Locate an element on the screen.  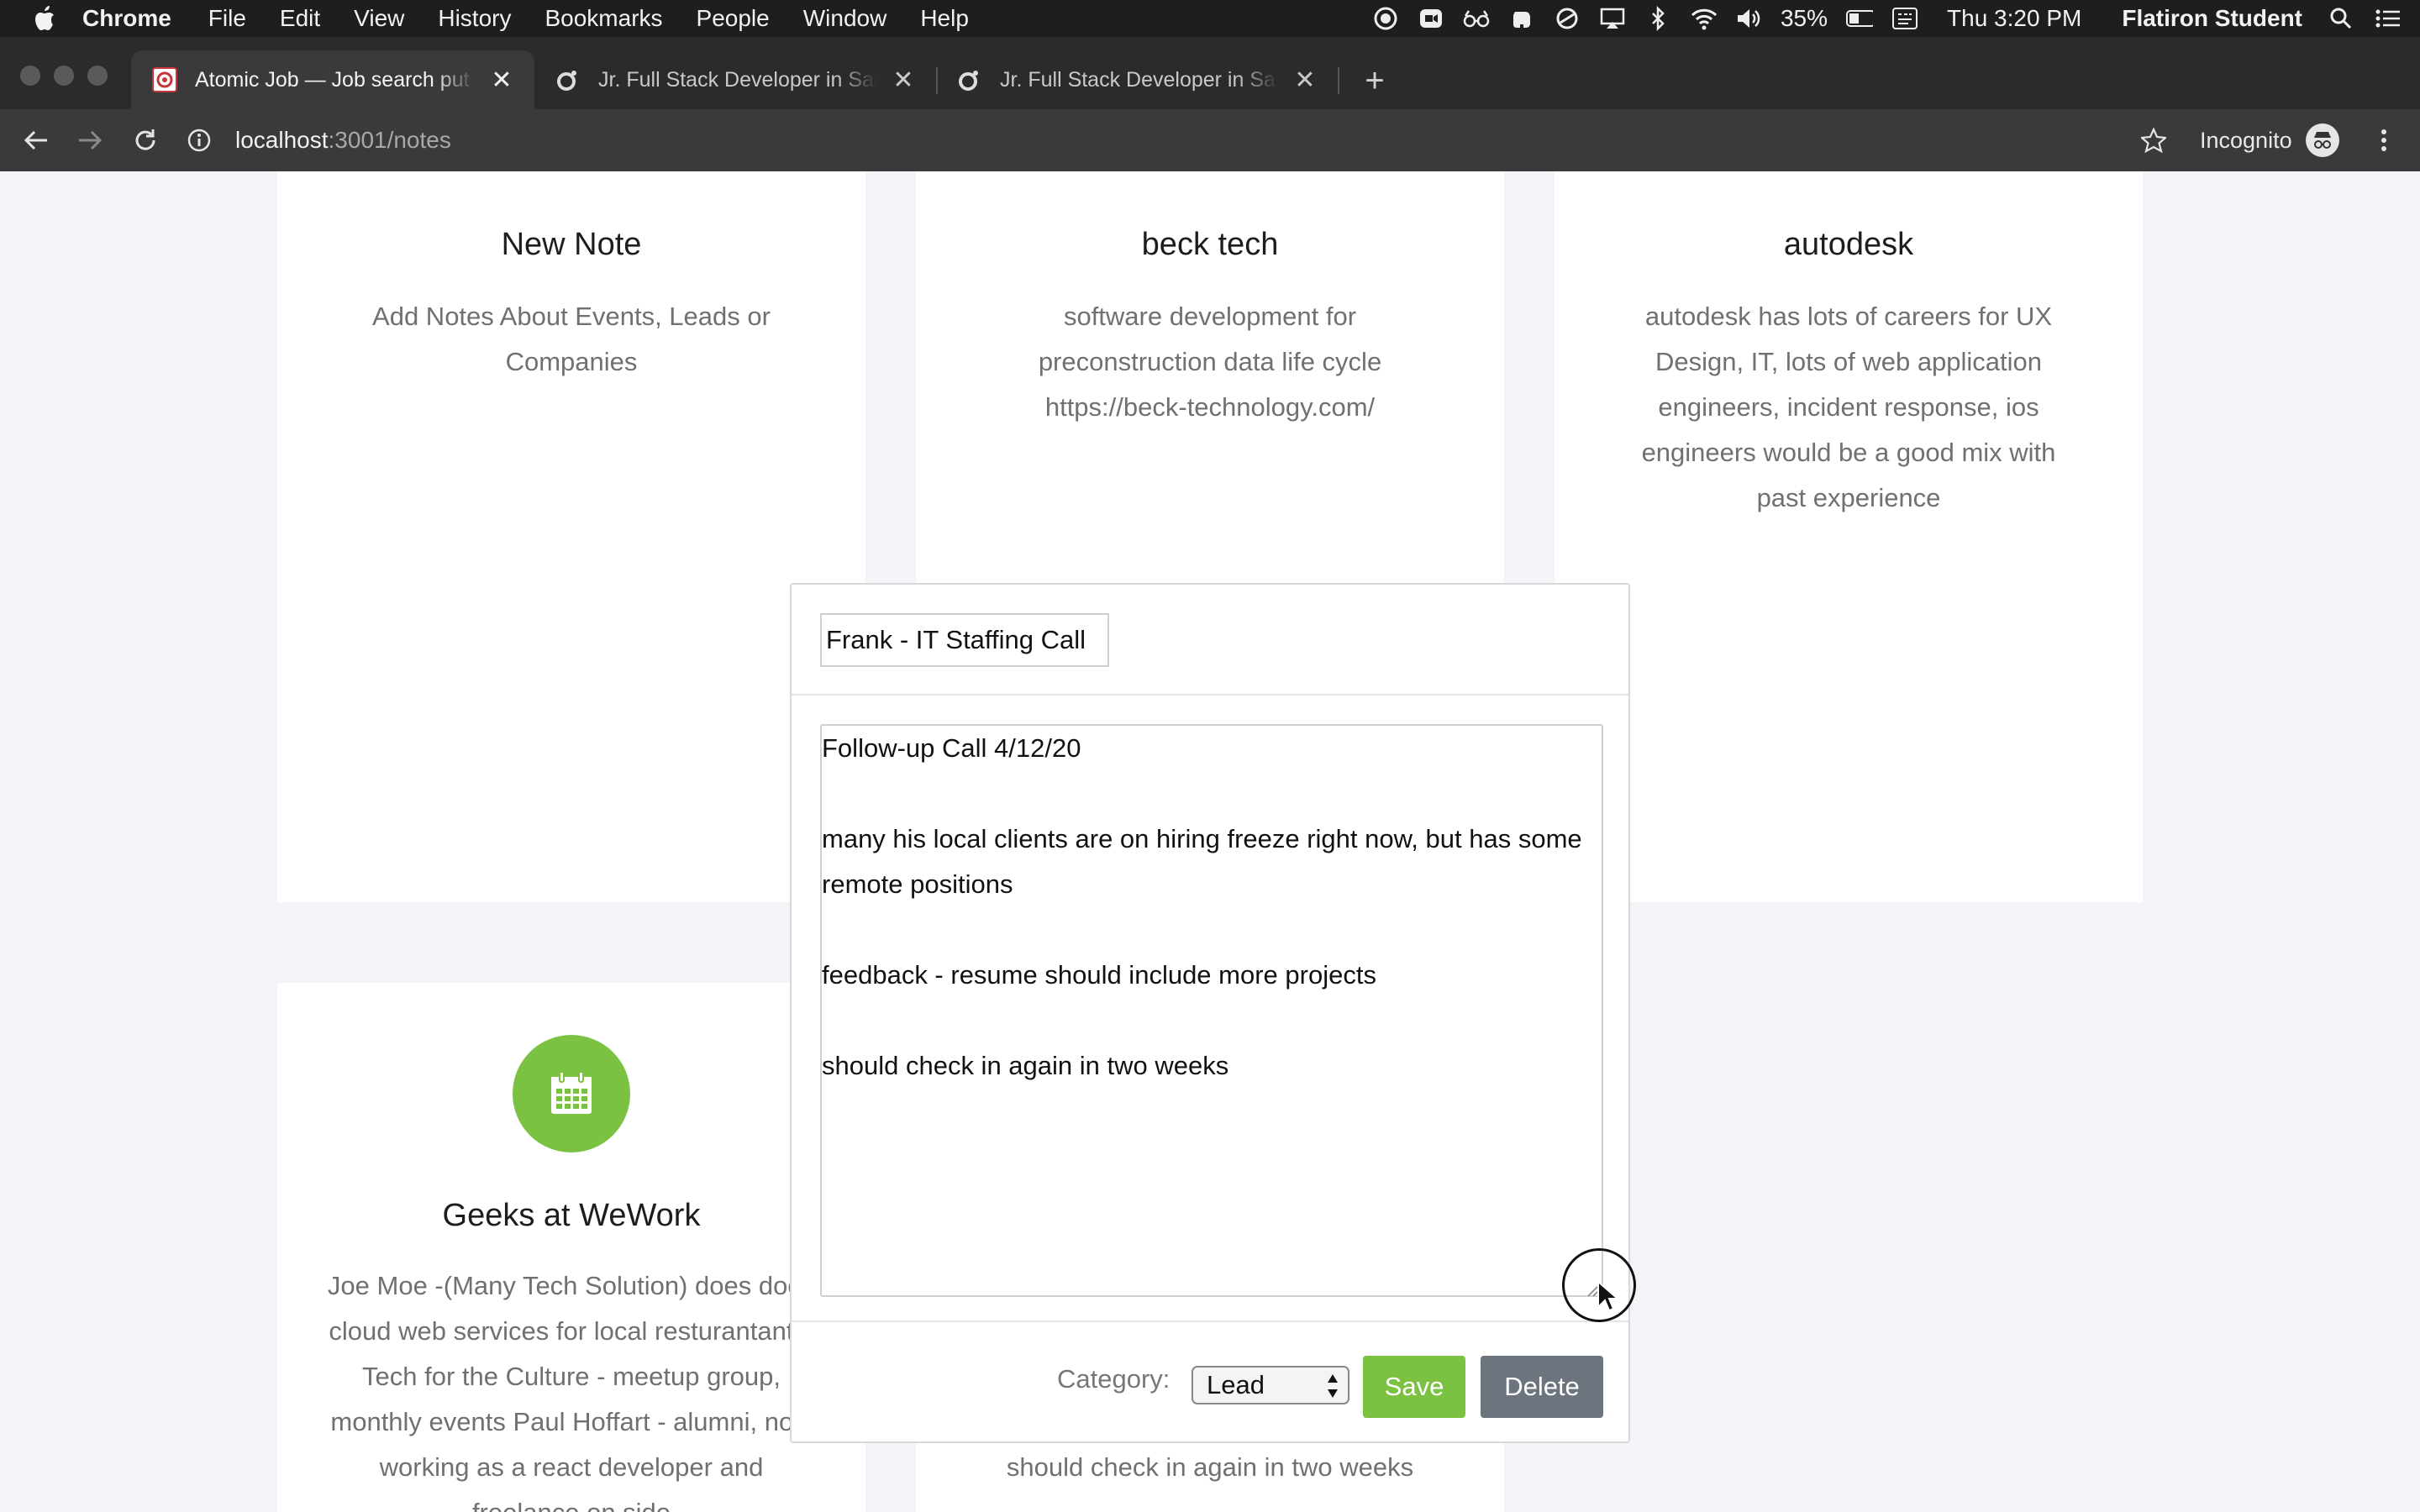
sync-circle-icon is located at coordinates (1567, 18).